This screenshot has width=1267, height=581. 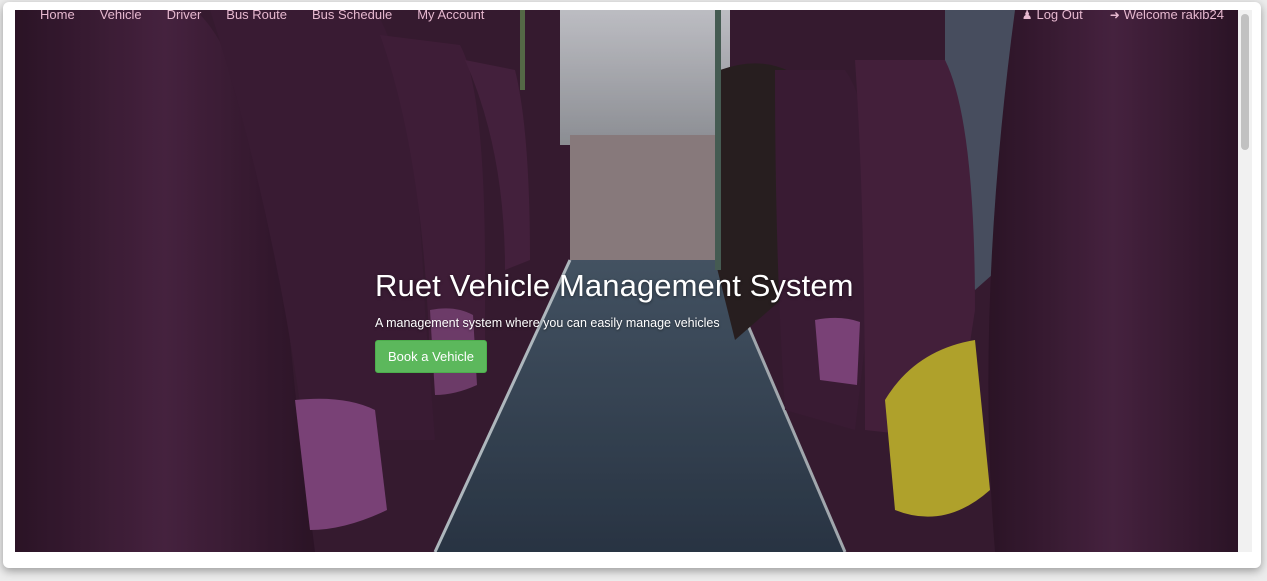 I want to click on login-icon: ➜, so click(x=1114, y=16).